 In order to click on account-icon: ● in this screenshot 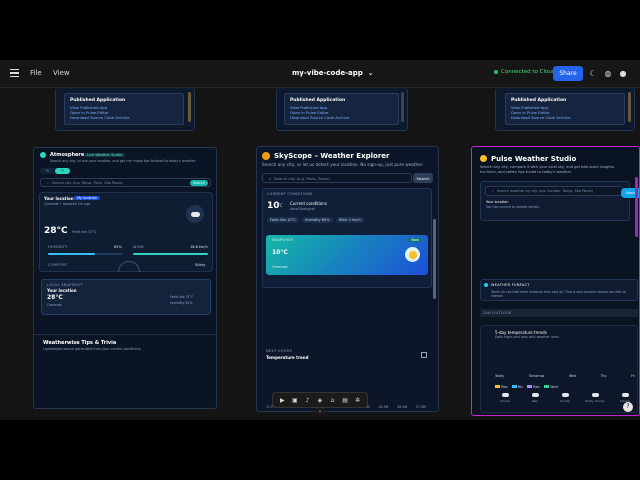, I will do `click(623, 73)`.